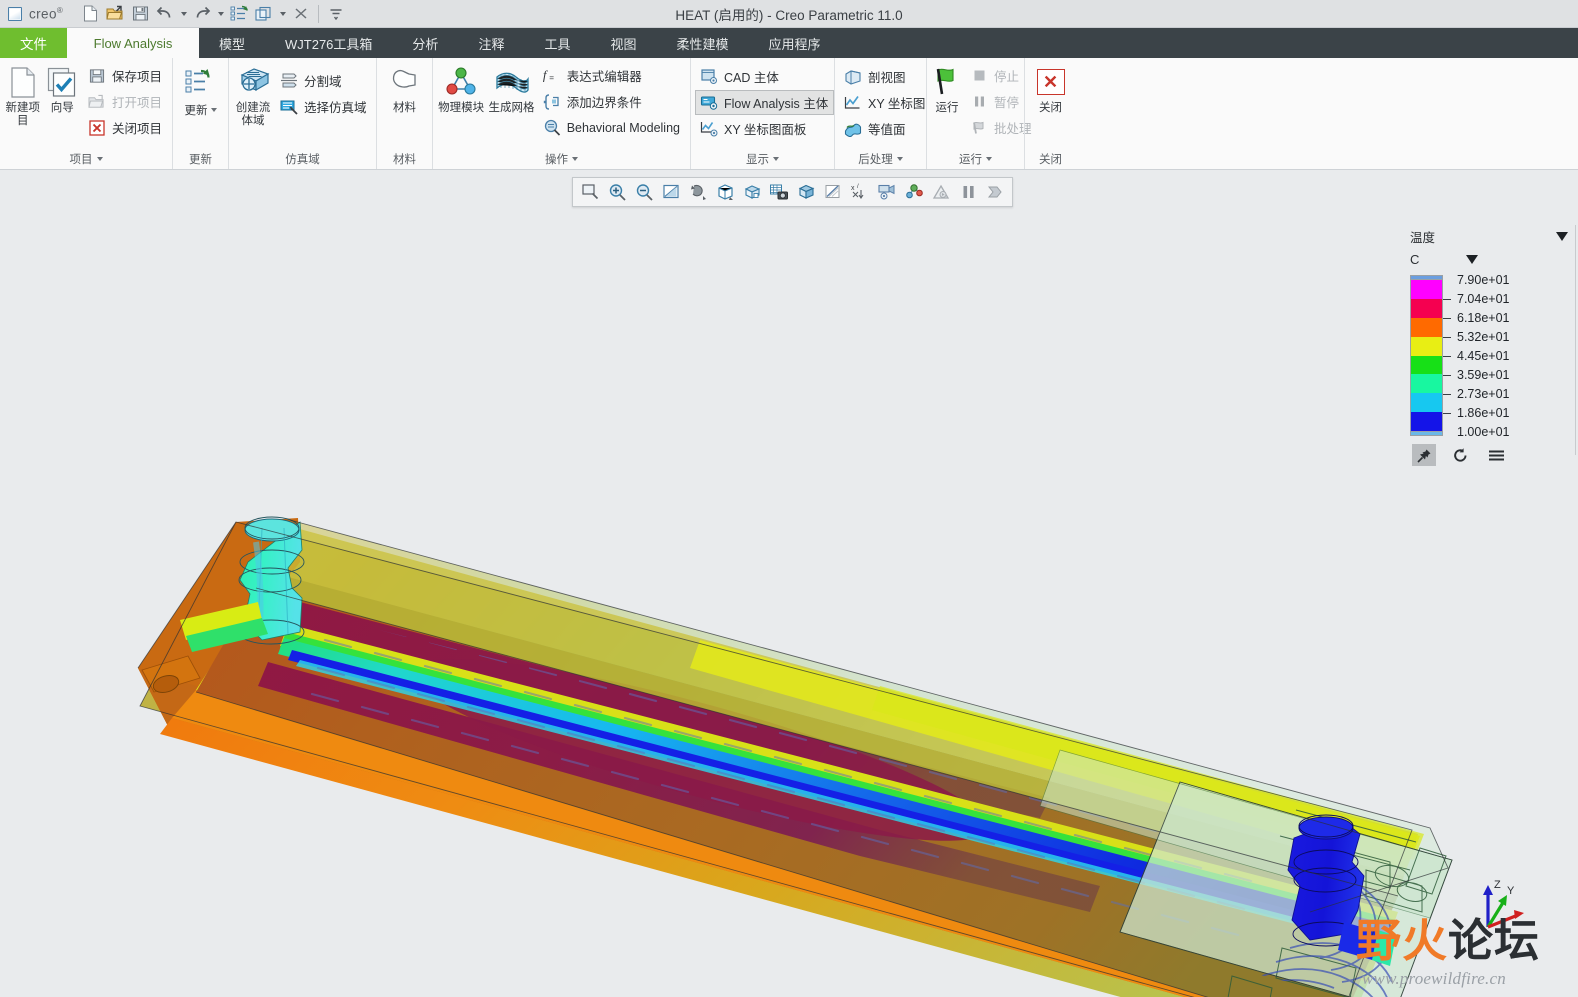  I want to click on create-fluid-domain-button: 创建流体域, so click(253, 96).